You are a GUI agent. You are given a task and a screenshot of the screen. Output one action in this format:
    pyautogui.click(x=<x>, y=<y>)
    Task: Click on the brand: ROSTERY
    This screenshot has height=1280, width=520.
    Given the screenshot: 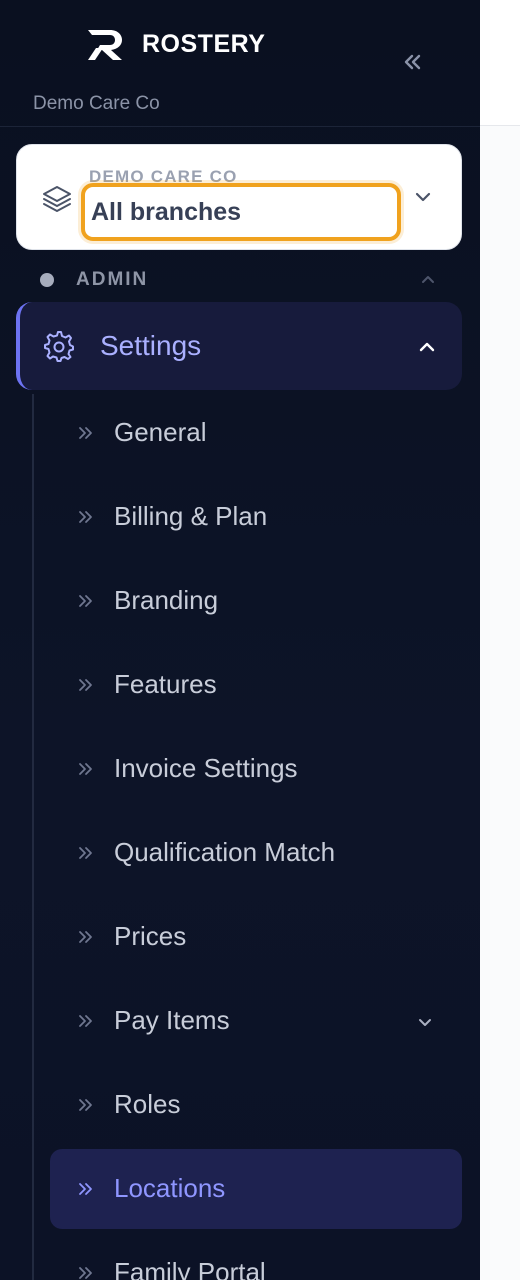 What is the action you would take?
    pyautogui.click(x=175, y=44)
    